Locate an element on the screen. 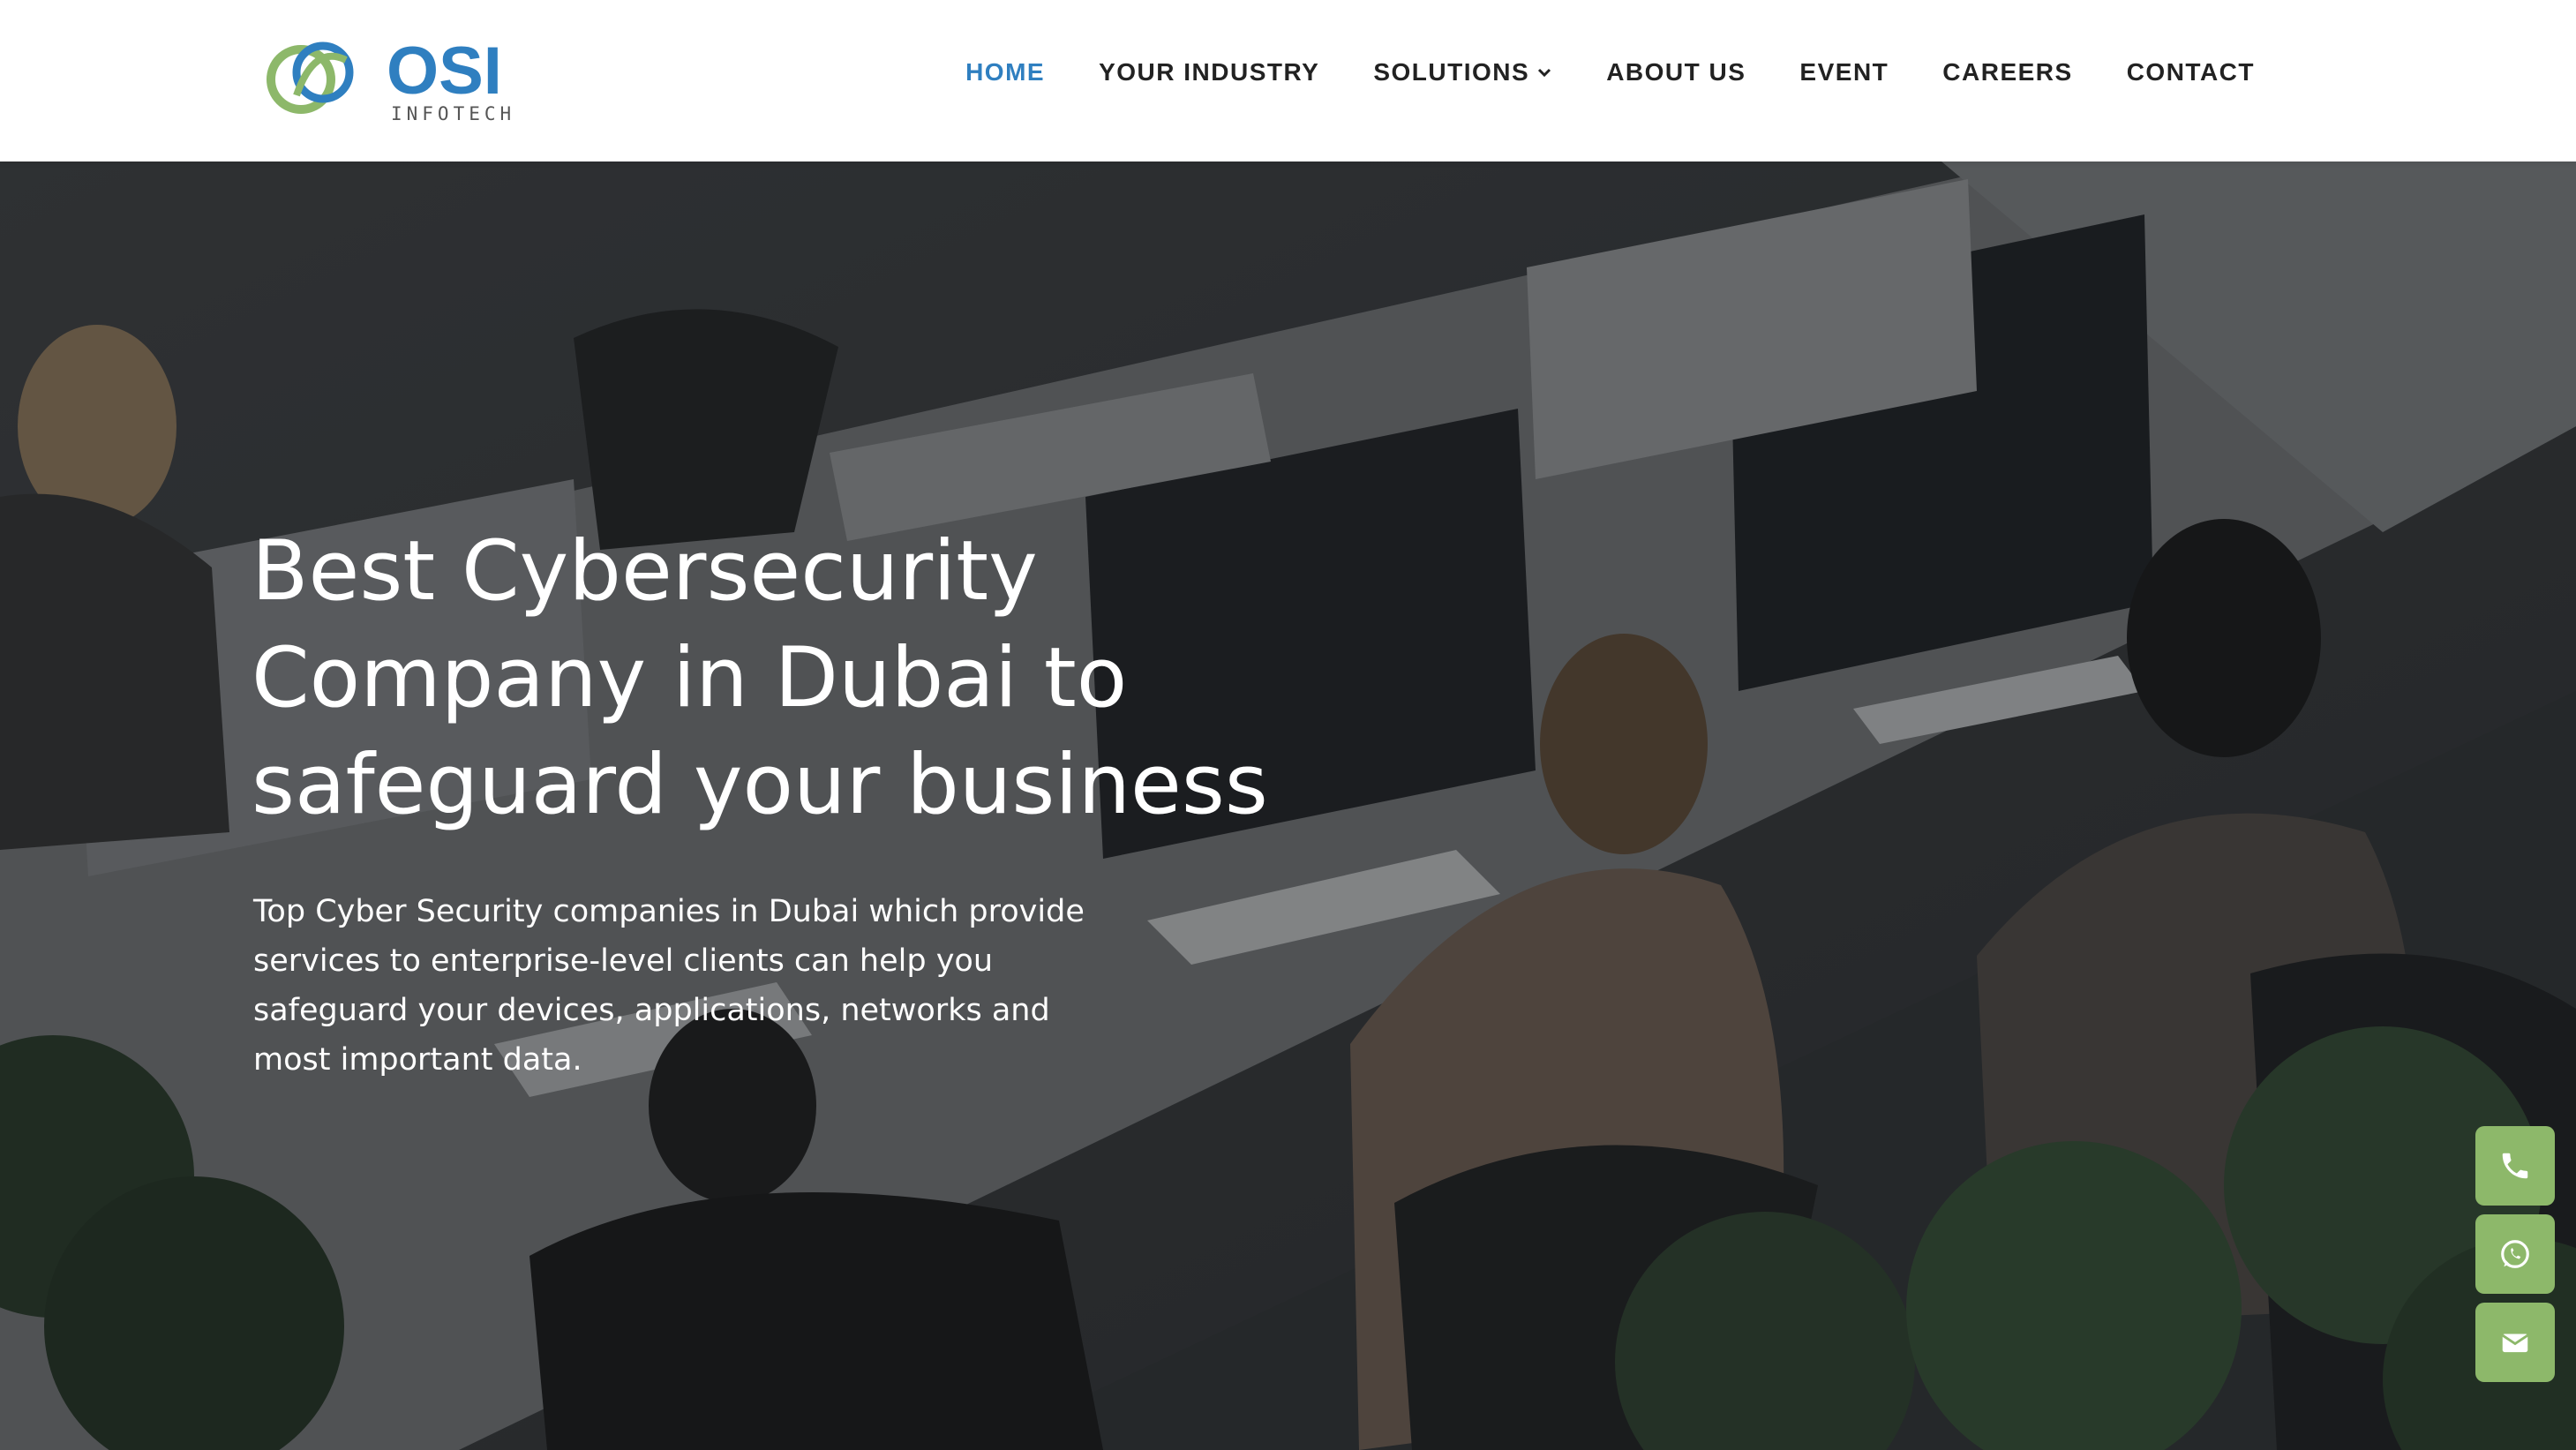 The width and height of the screenshot is (2576, 1450). whatsapp-icon is located at coordinates (2515, 1254).